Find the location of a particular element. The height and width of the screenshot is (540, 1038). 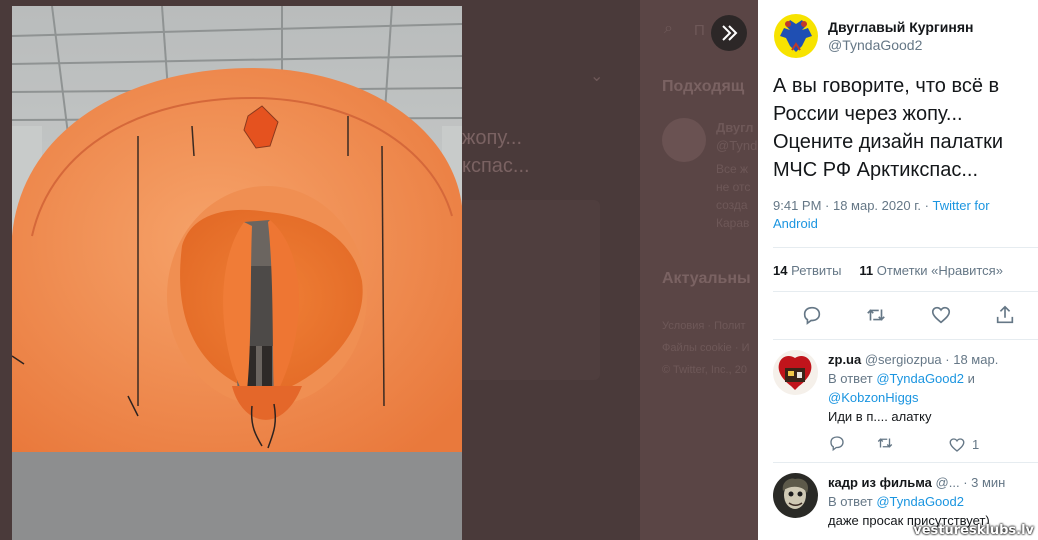

reply-actions: 1 is located at coordinates (903, 444).